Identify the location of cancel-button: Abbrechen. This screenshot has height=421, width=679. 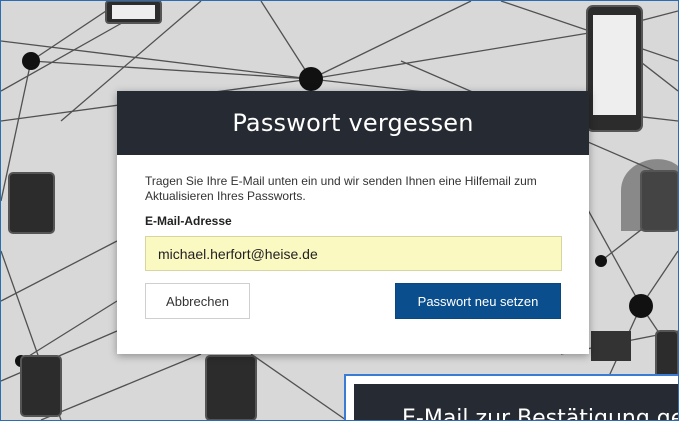
(197, 301).